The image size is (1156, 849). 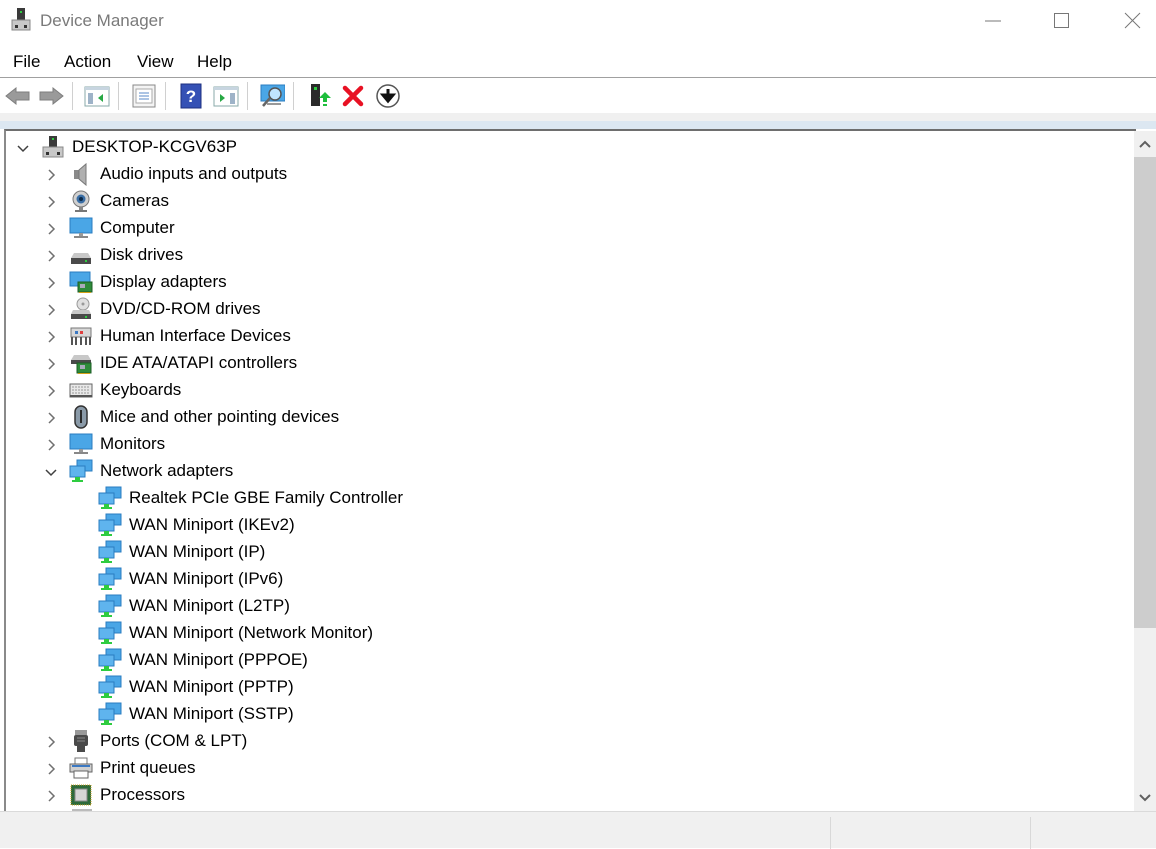 I want to click on tree-category: Cameras, so click(x=566, y=201).